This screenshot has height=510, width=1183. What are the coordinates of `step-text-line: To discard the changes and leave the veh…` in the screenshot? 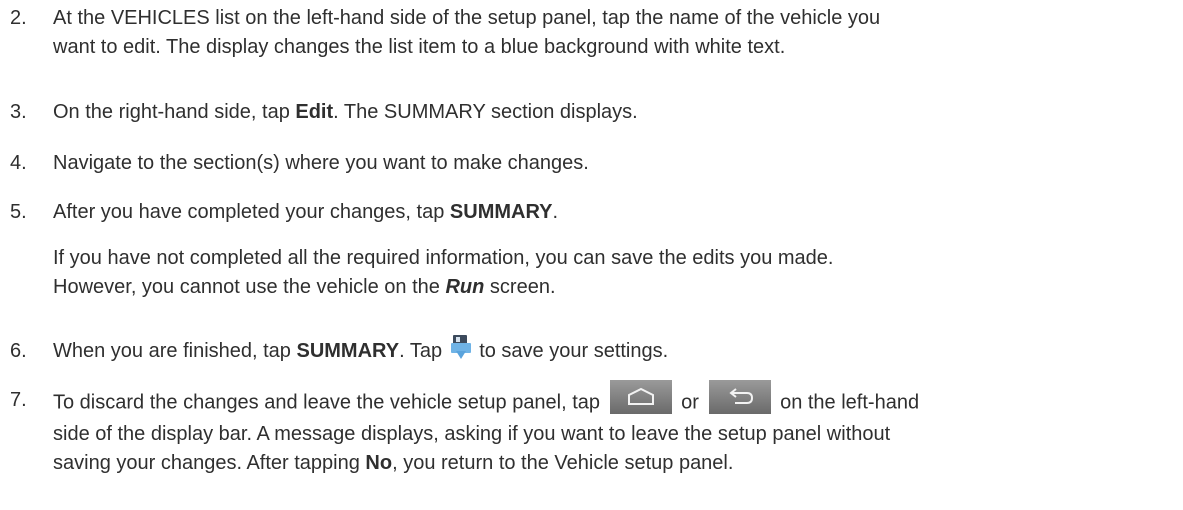 It's located at (613, 400).